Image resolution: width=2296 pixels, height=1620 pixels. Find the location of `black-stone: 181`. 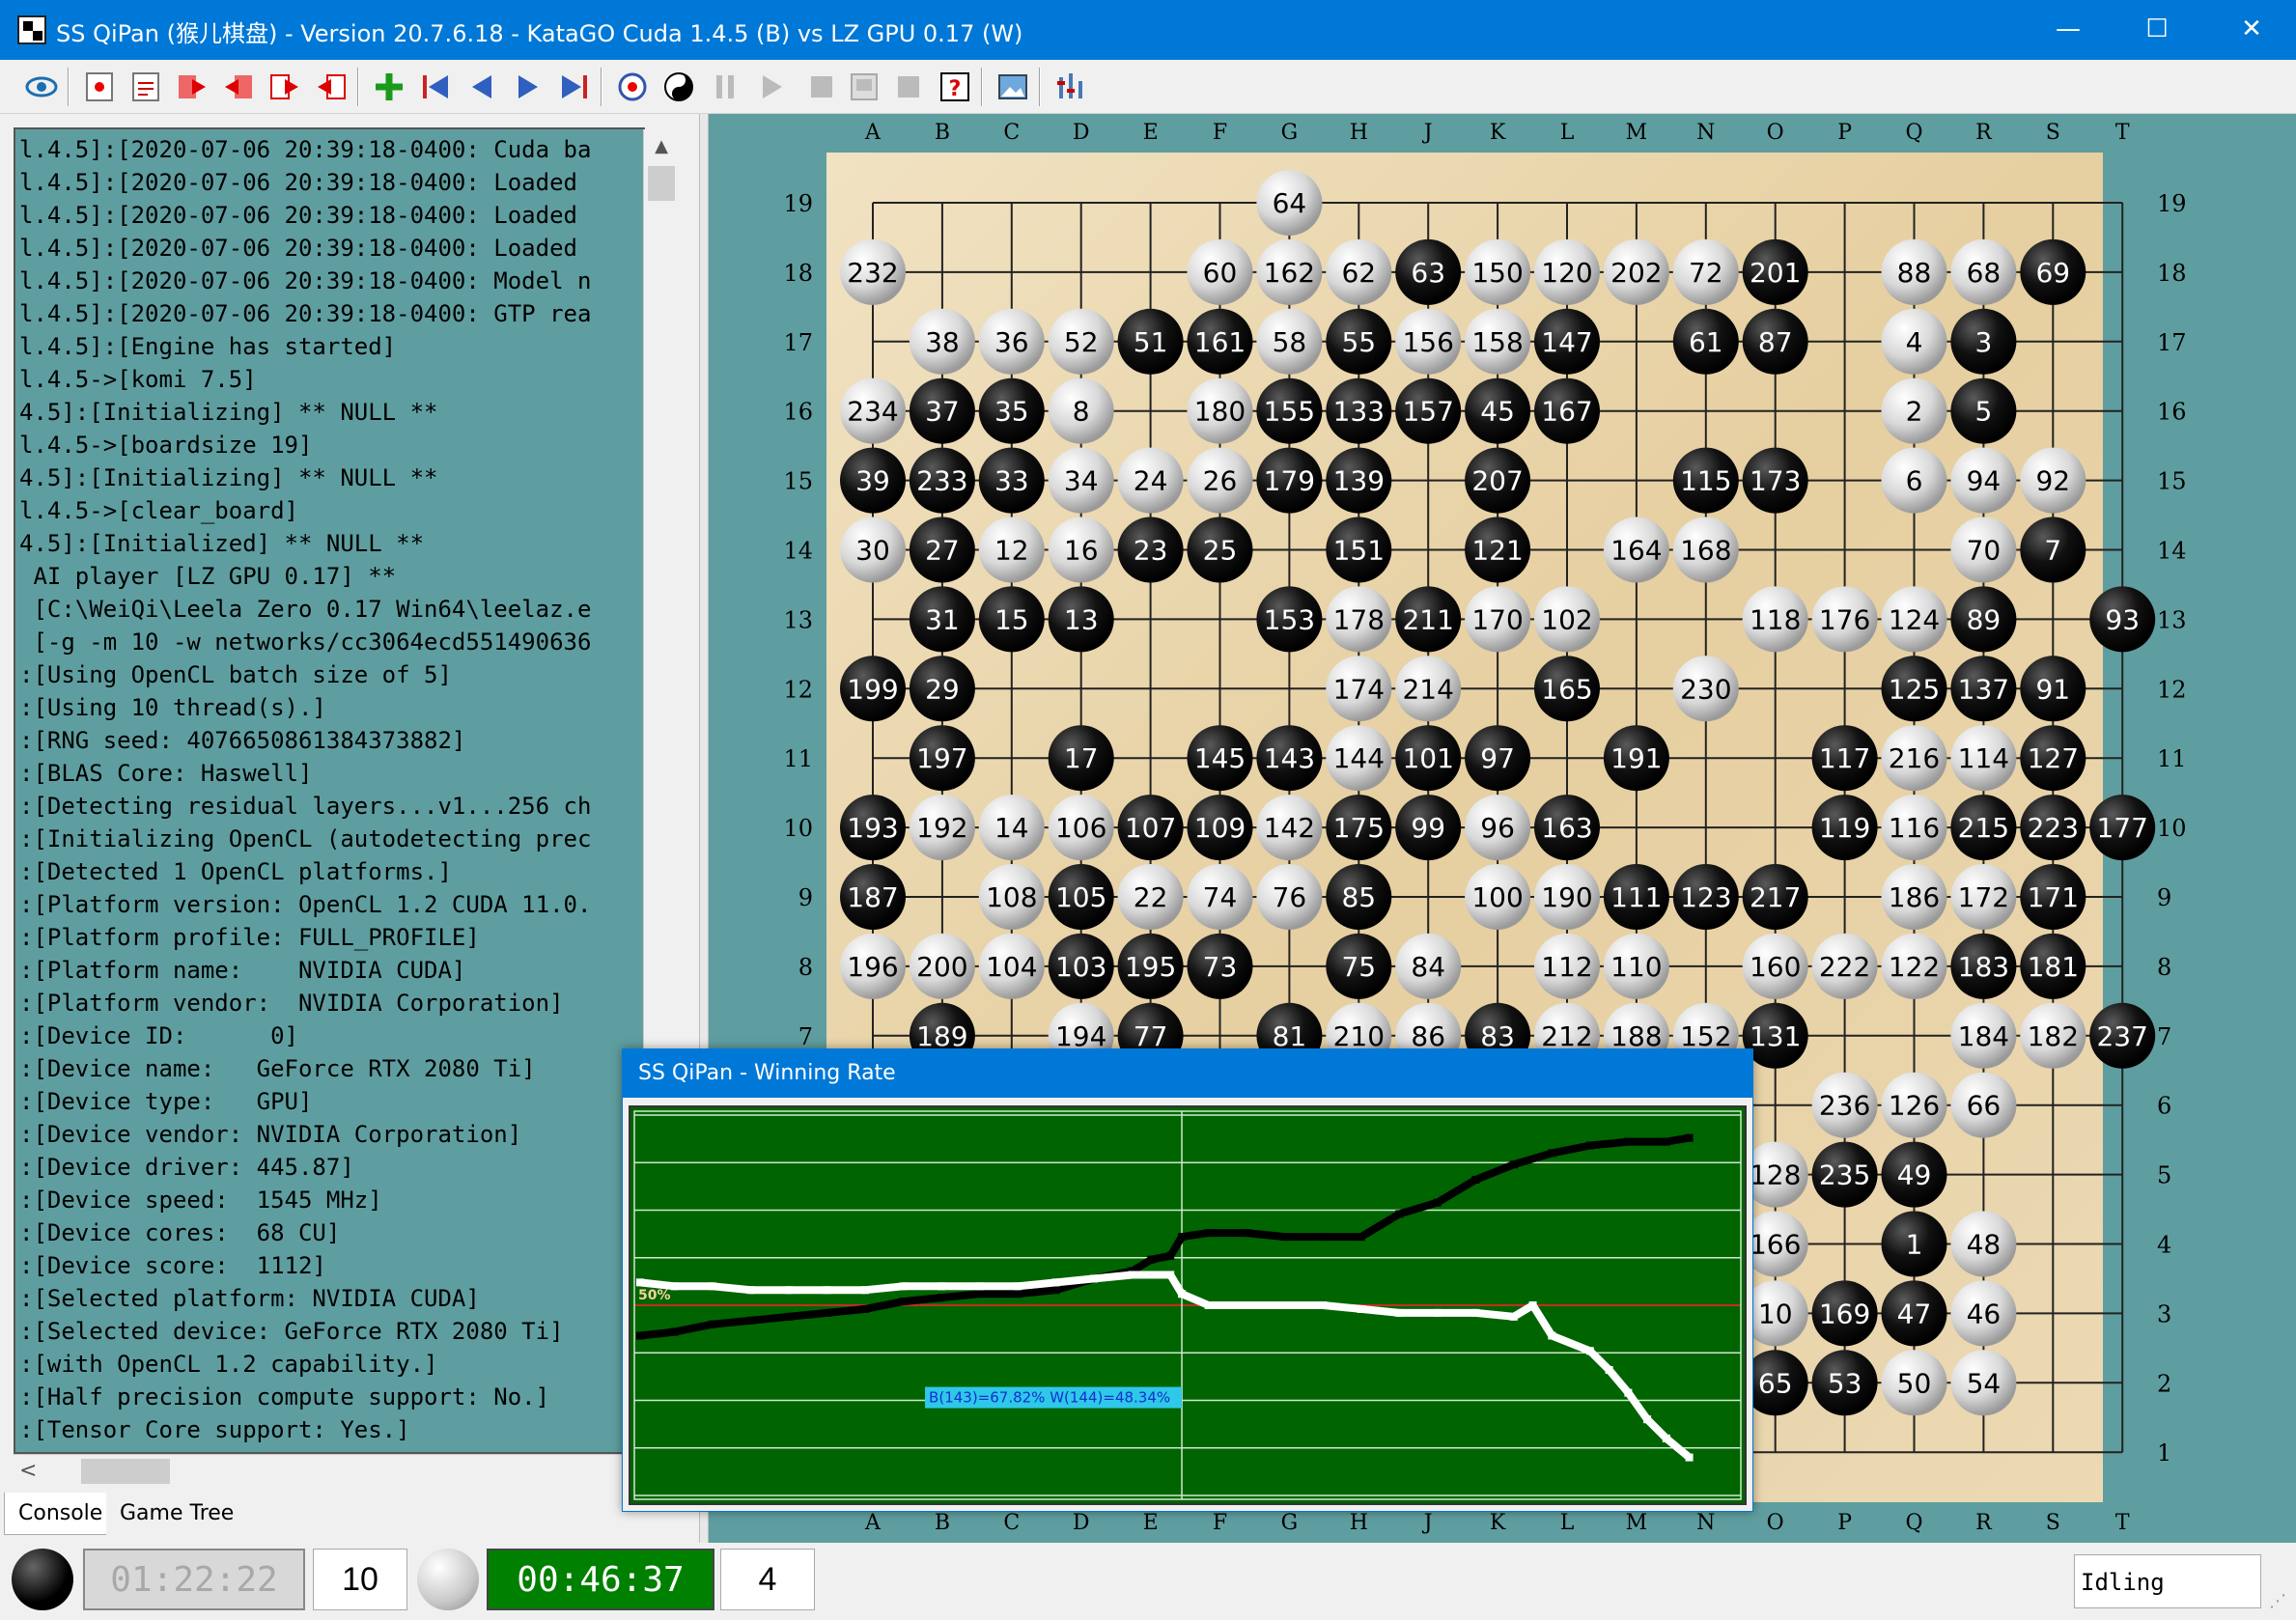

black-stone: 181 is located at coordinates (2053, 966).